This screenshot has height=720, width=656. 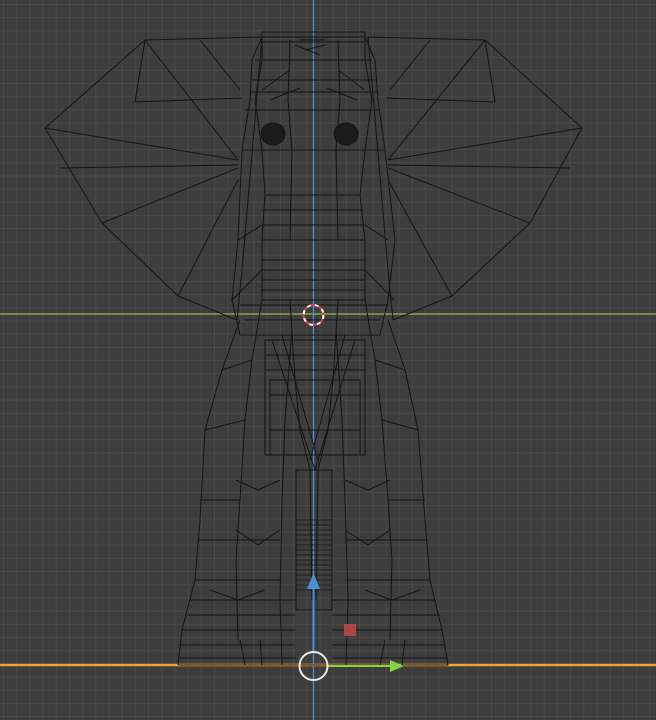 I want to click on 3d-cursor, so click(x=313, y=315).